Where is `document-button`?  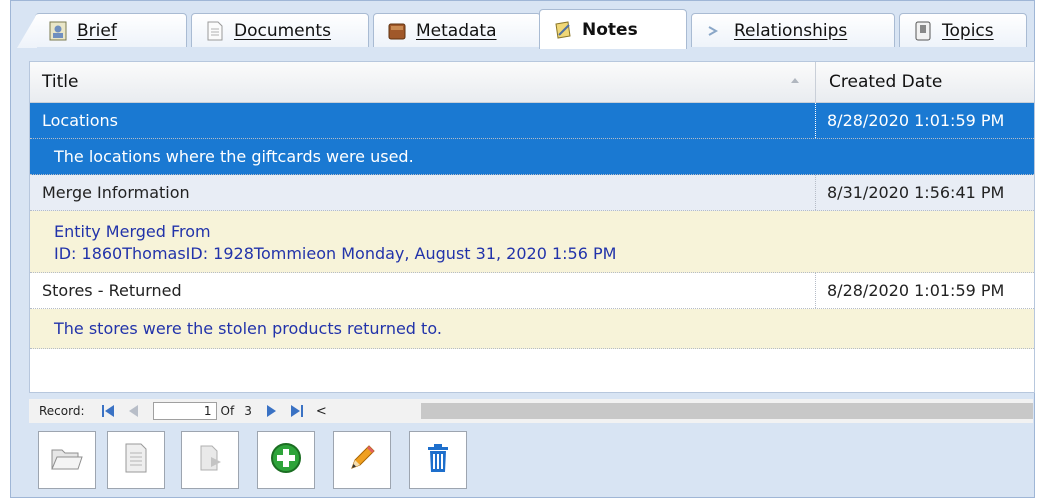 document-button is located at coordinates (136, 460).